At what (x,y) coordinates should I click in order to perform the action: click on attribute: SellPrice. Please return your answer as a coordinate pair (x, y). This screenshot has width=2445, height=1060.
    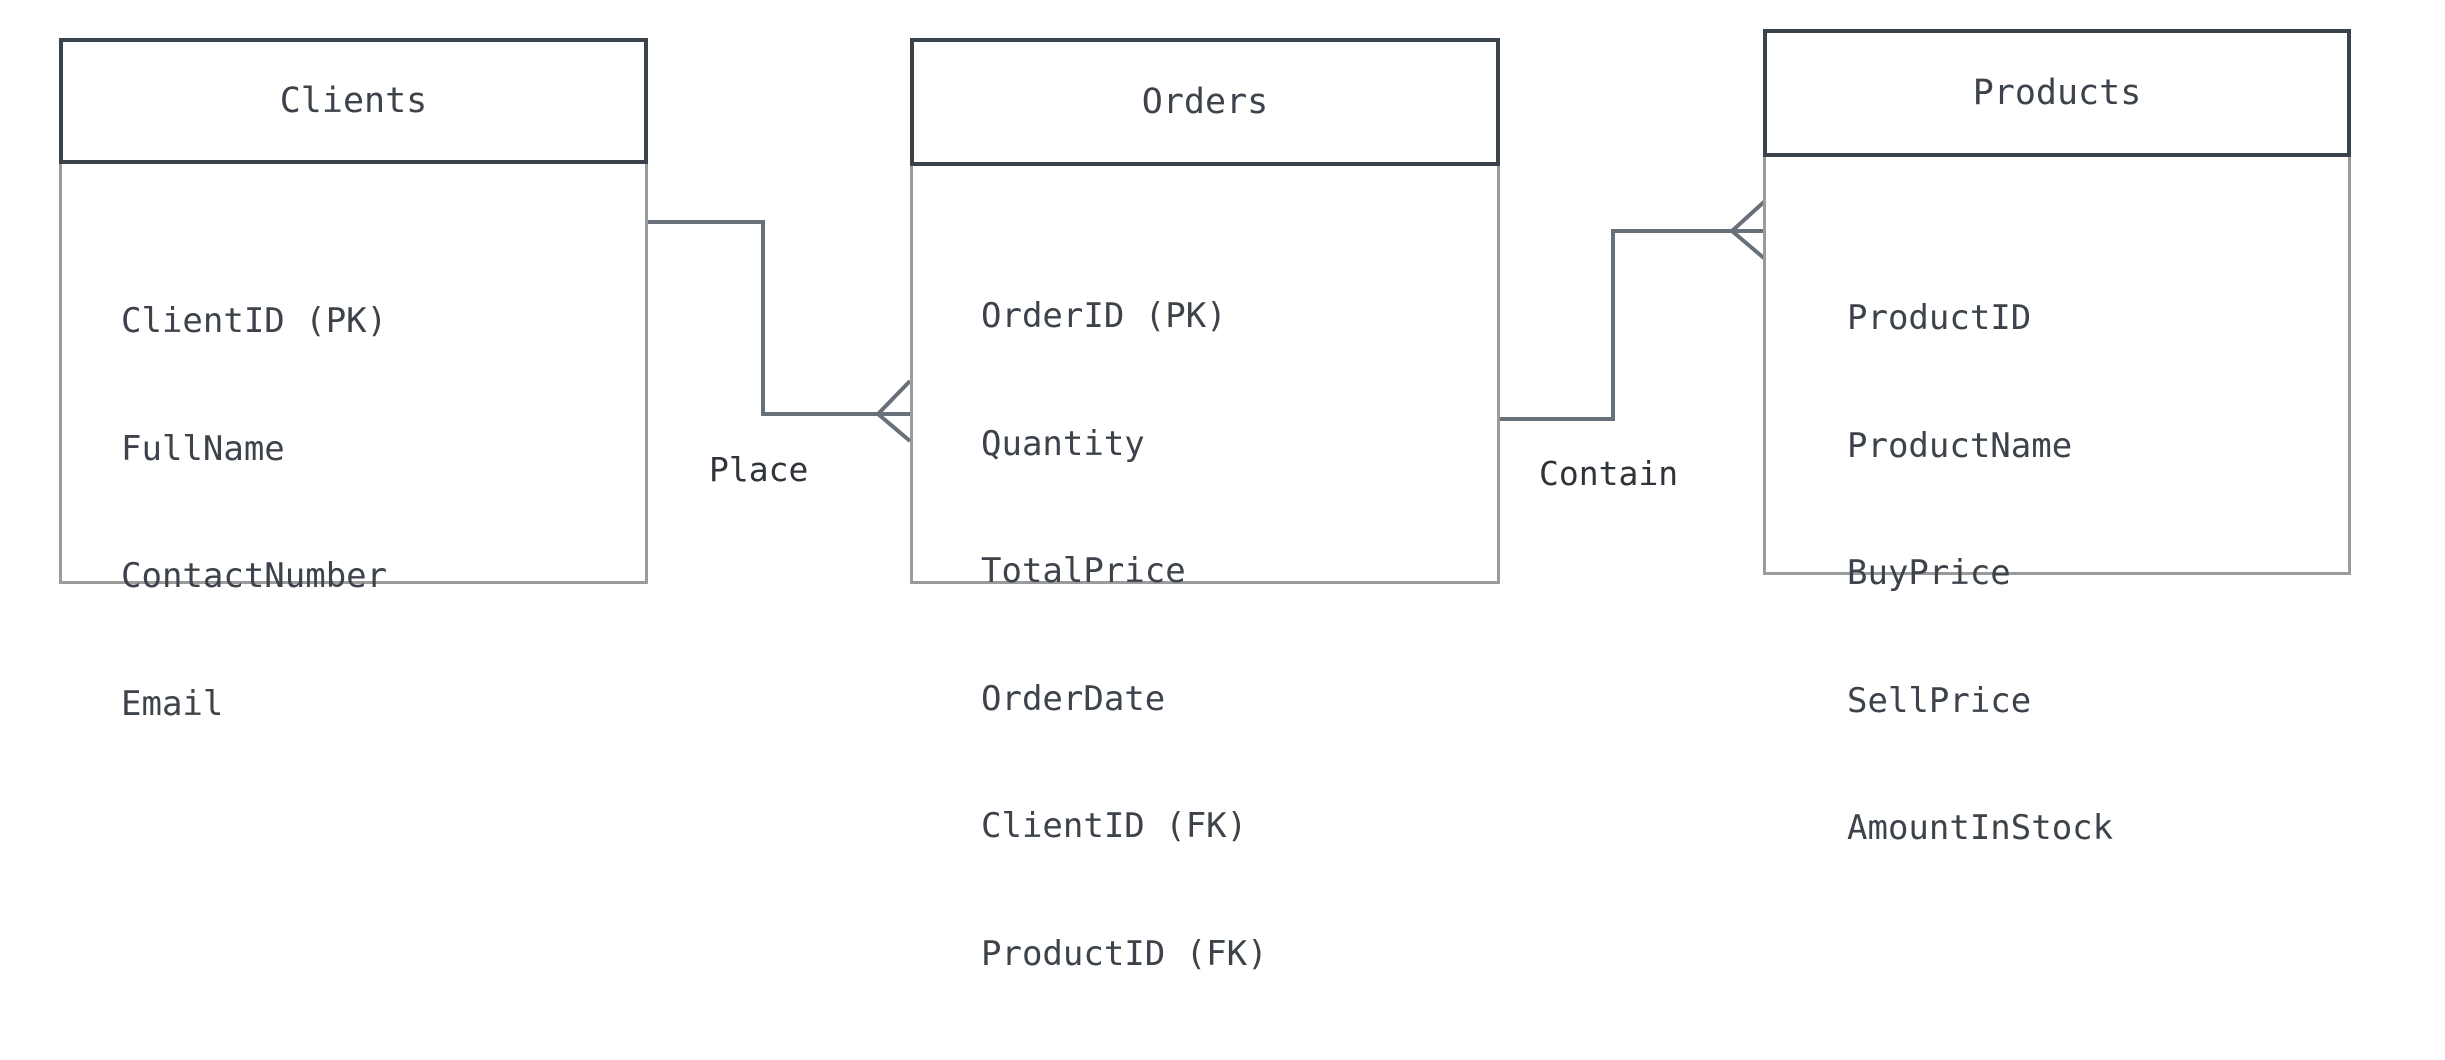
    Looking at the image, I should click on (1939, 700).